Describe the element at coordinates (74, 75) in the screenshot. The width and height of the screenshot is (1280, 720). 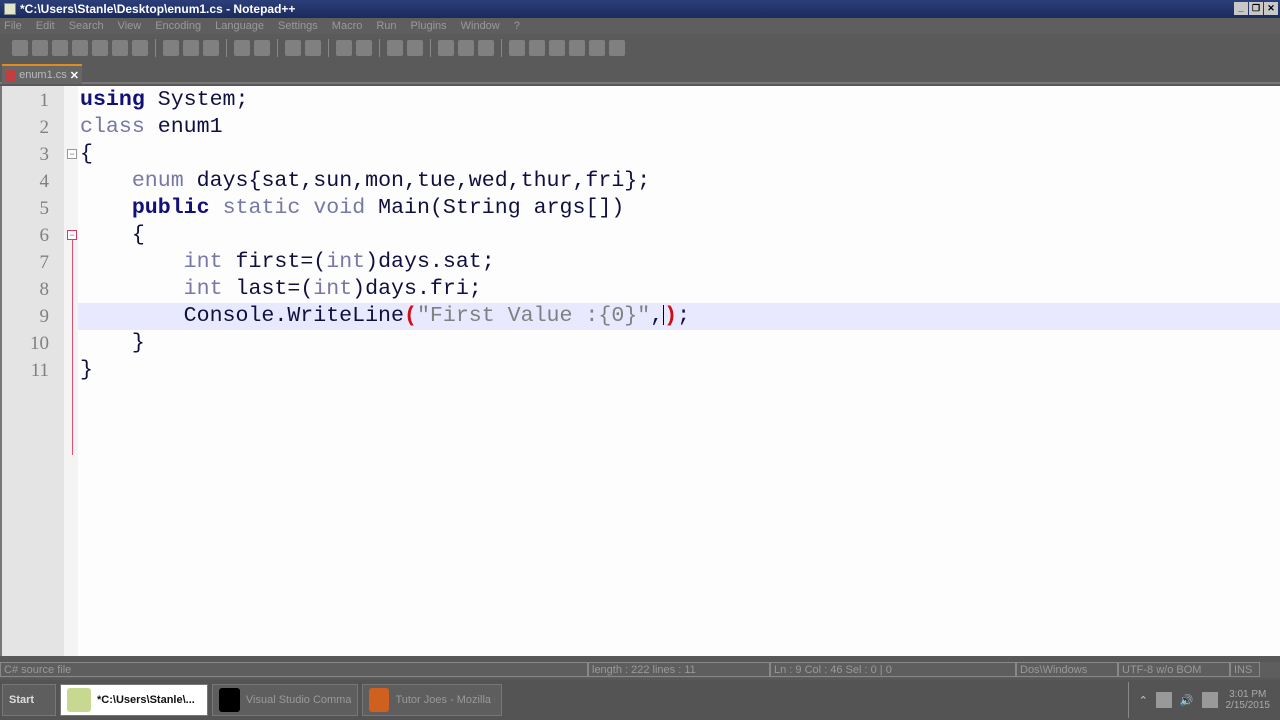
I see `tab-close-button: ✕` at that location.